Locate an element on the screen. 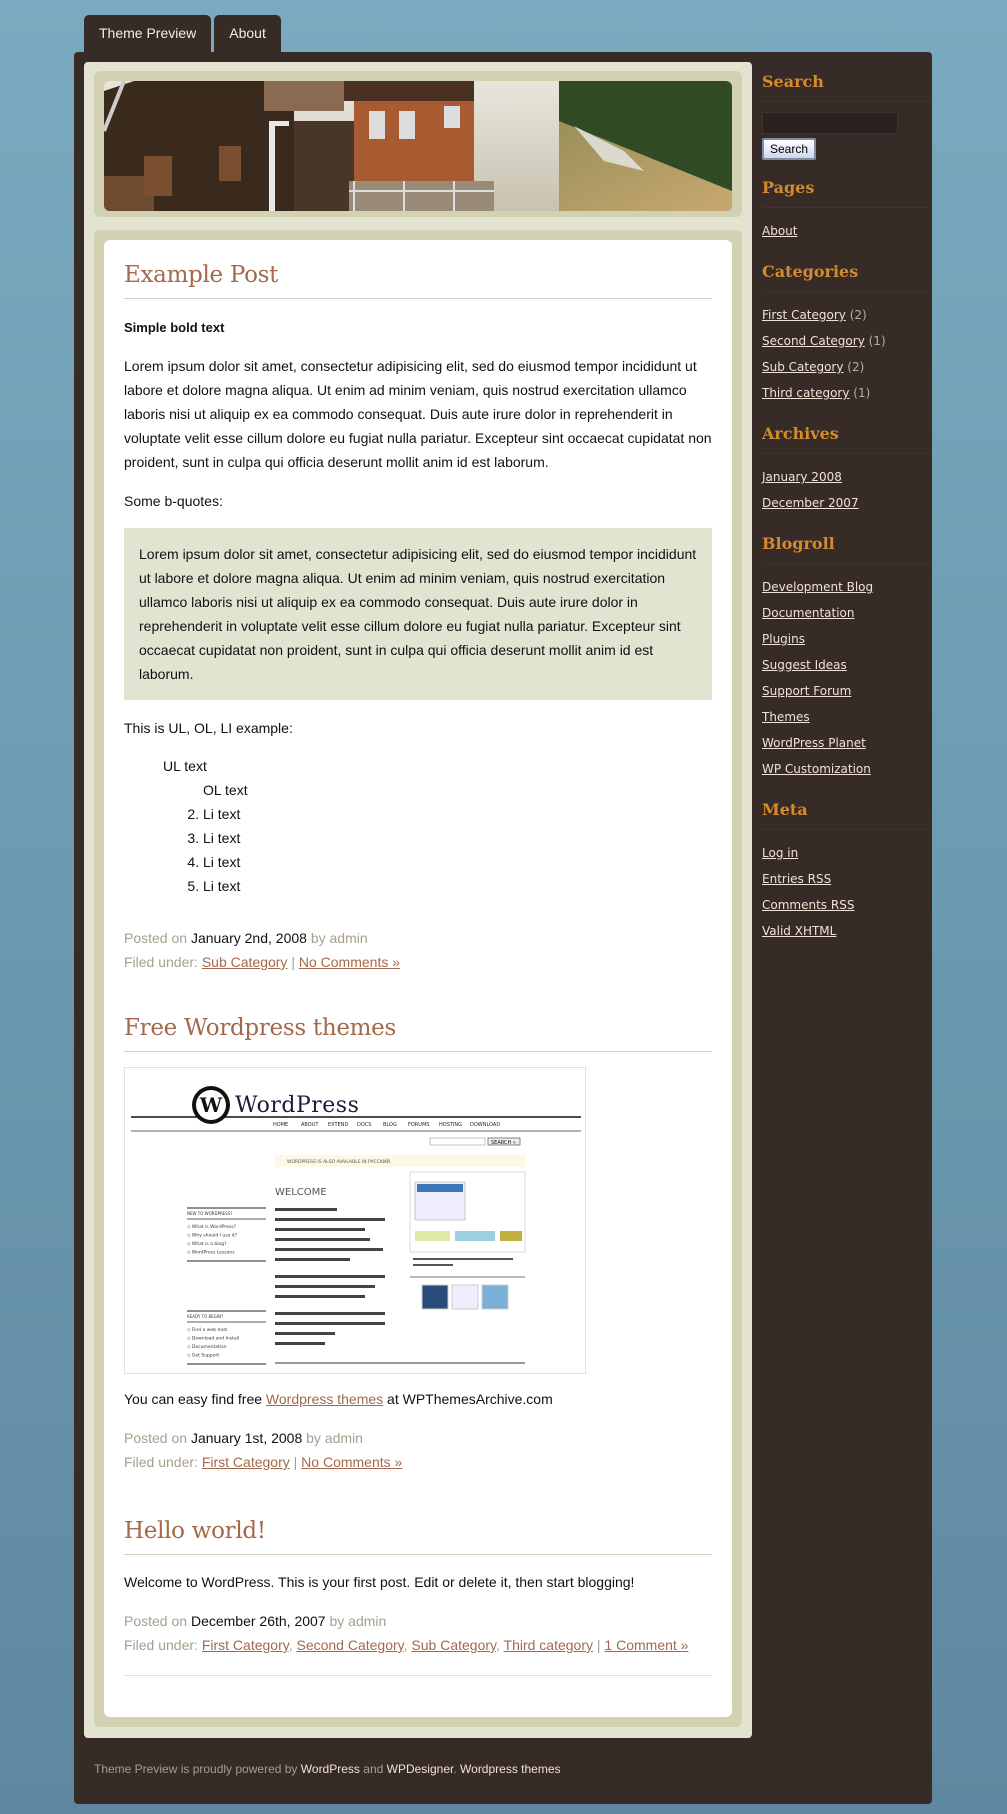 The width and height of the screenshot is (1007, 1814). blogroll-link: Development Blog is located at coordinates (817, 587).